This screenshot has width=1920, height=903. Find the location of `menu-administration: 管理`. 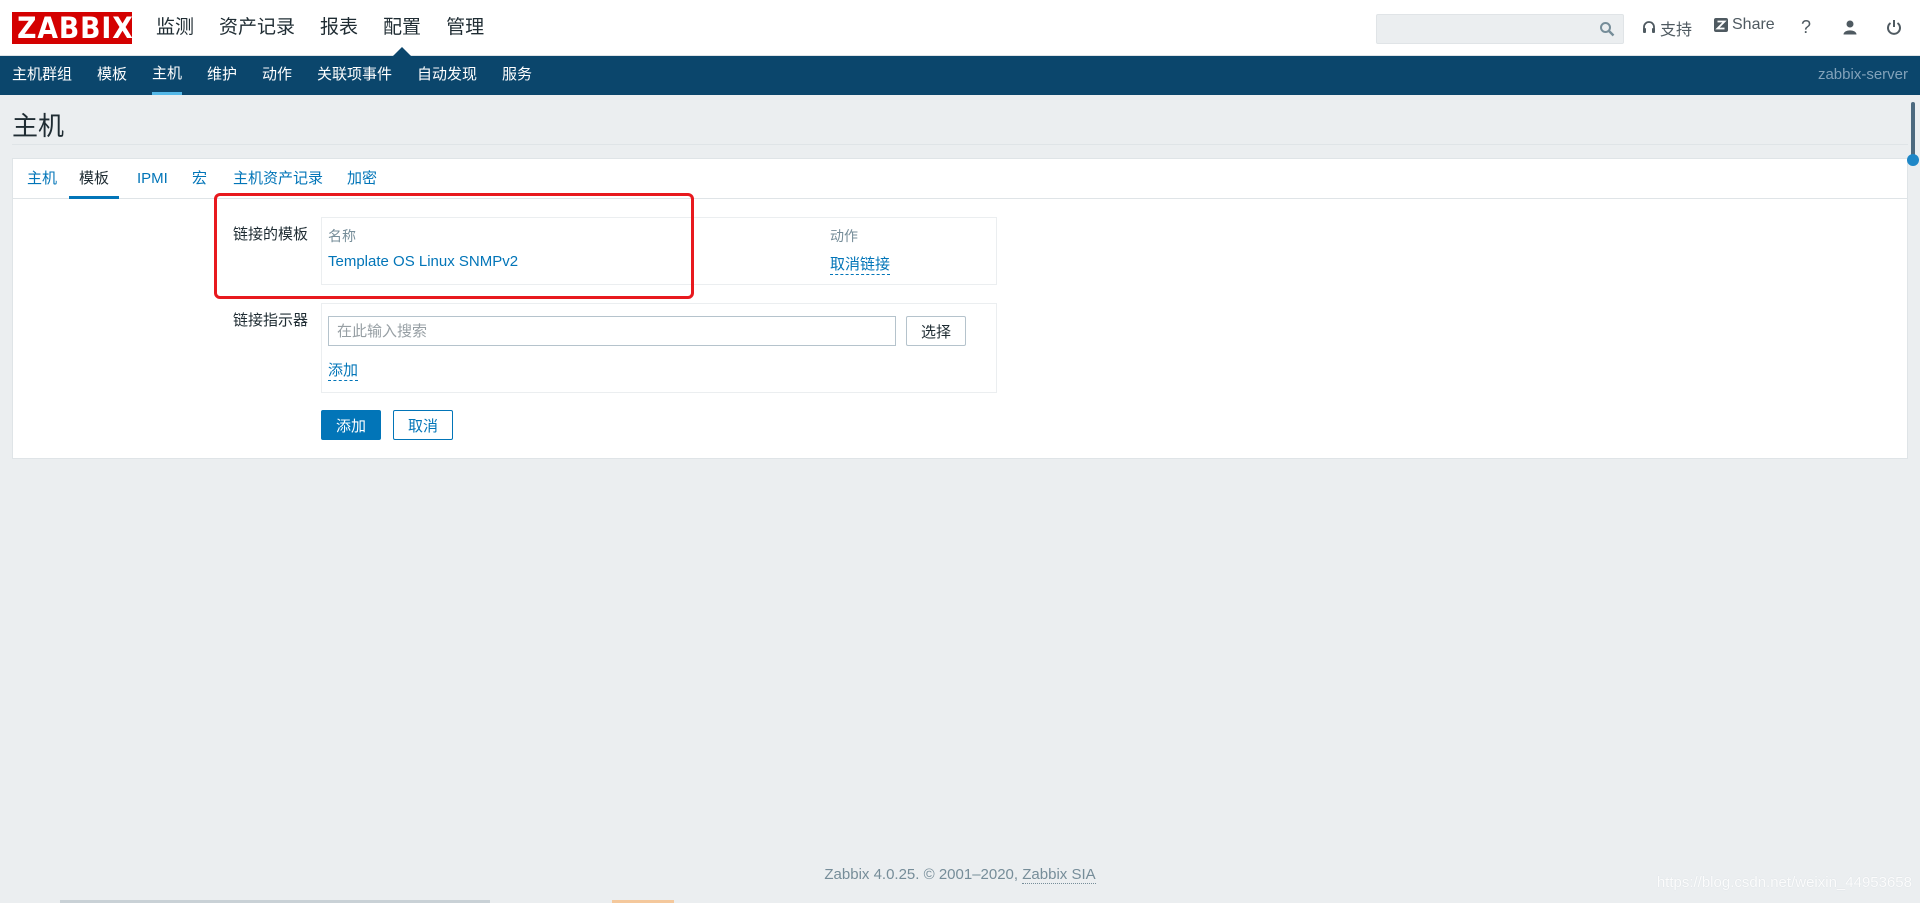

menu-administration: 管理 is located at coordinates (465, 28).